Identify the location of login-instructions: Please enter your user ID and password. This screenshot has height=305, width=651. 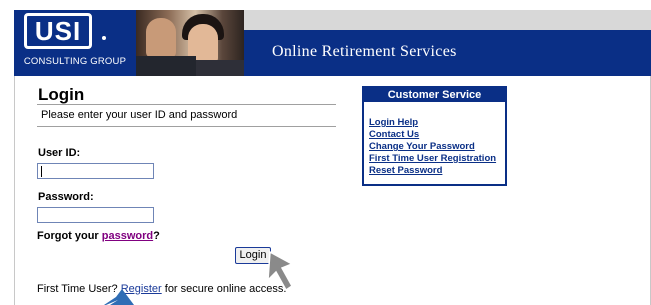
(139, 115).